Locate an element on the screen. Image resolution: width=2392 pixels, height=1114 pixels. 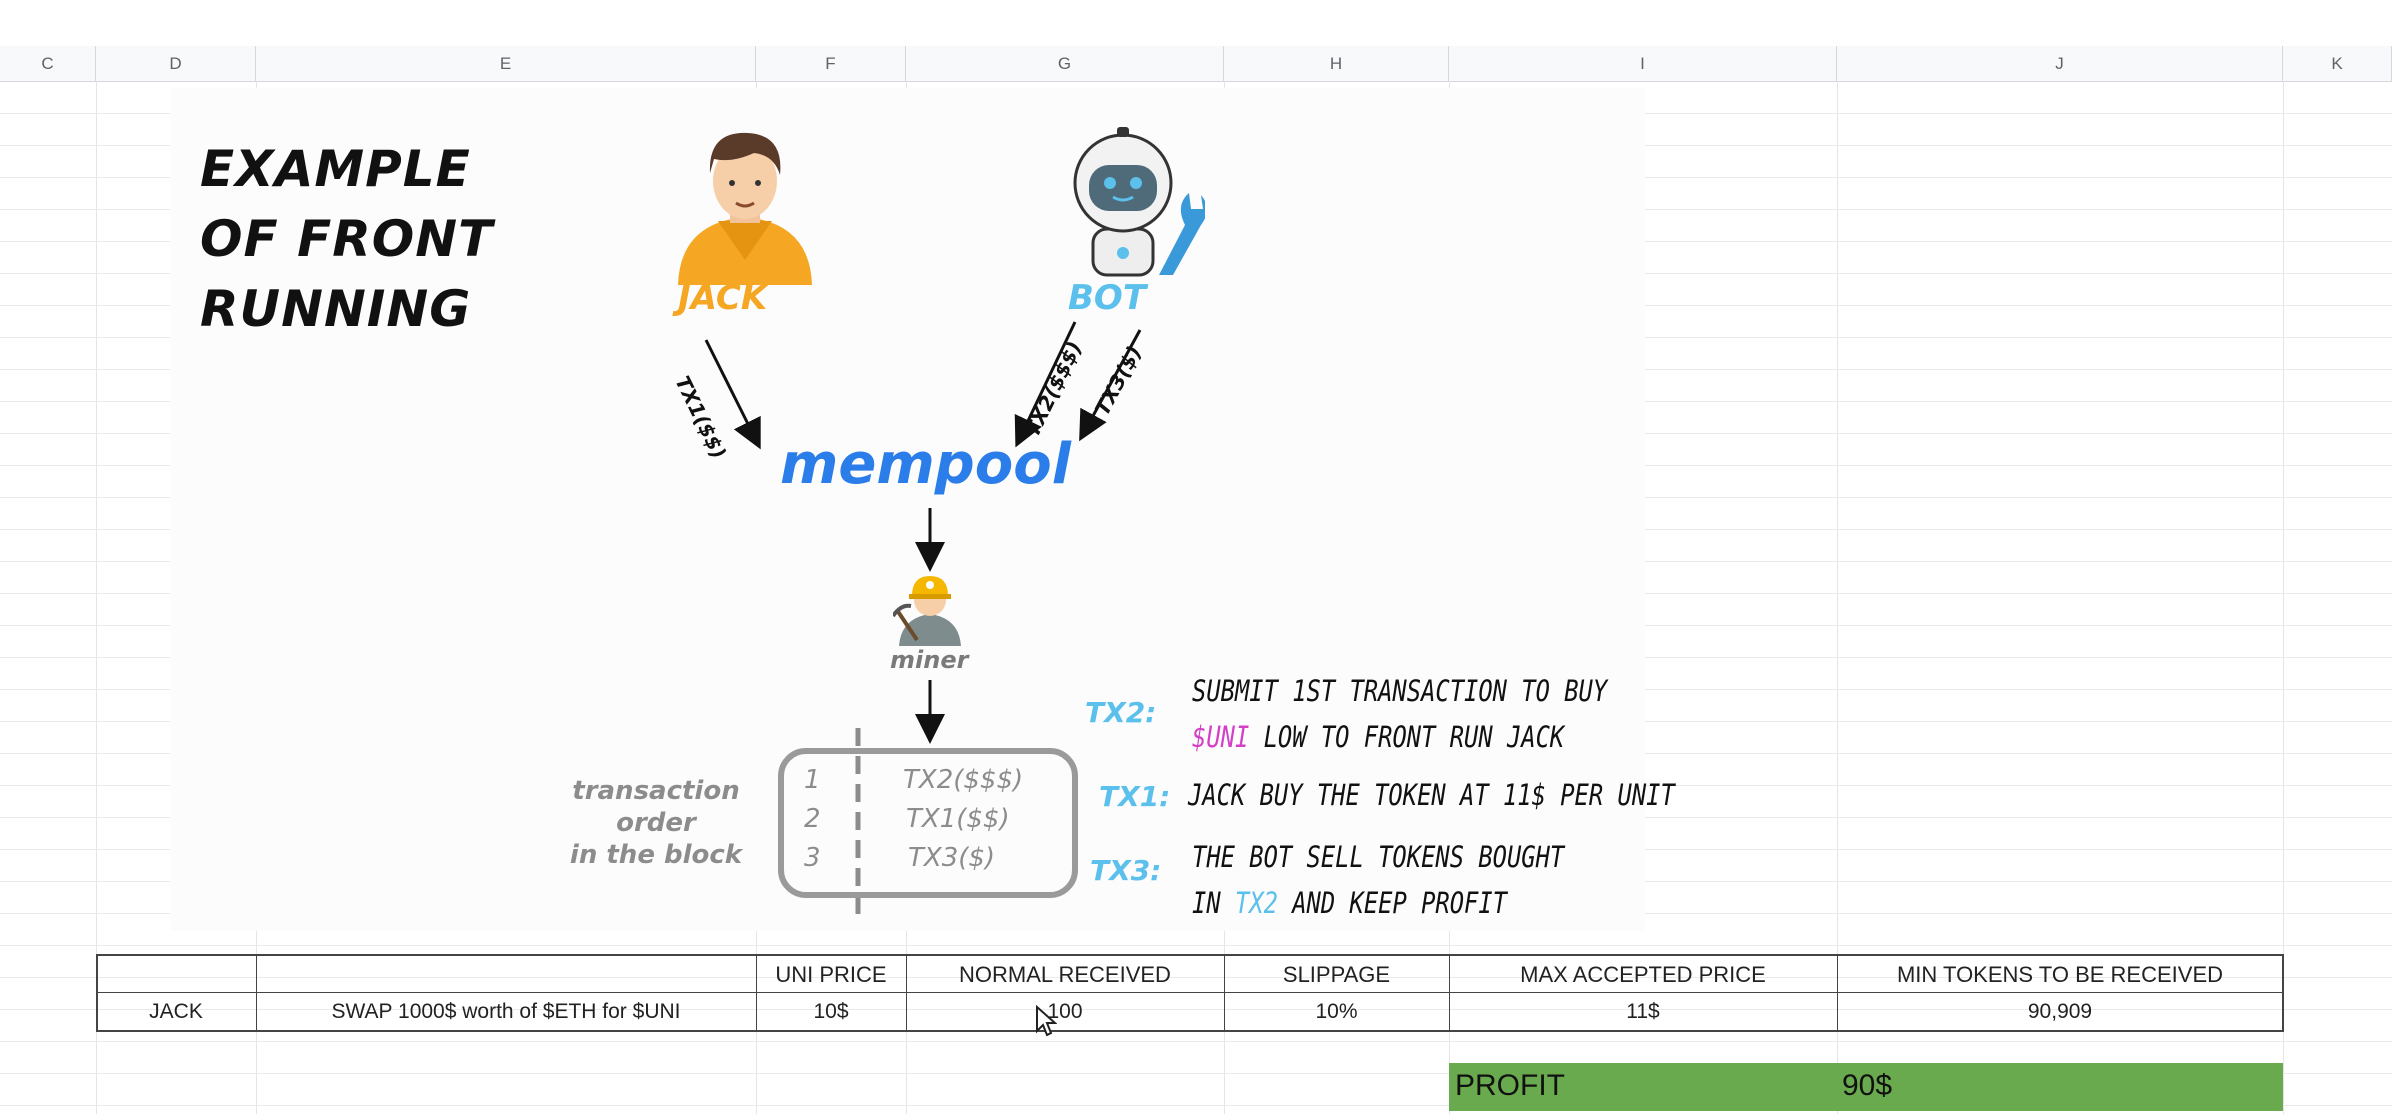
profit-value: 90$ is located at coordinates (1867, 1086).